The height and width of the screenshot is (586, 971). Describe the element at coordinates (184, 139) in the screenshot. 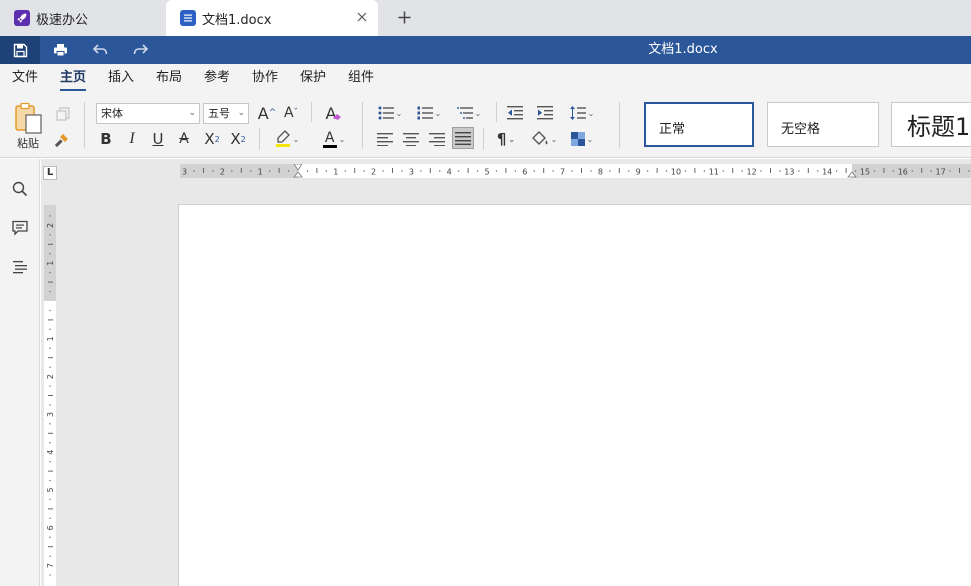

I see `strikethrough-button: A` at that location.